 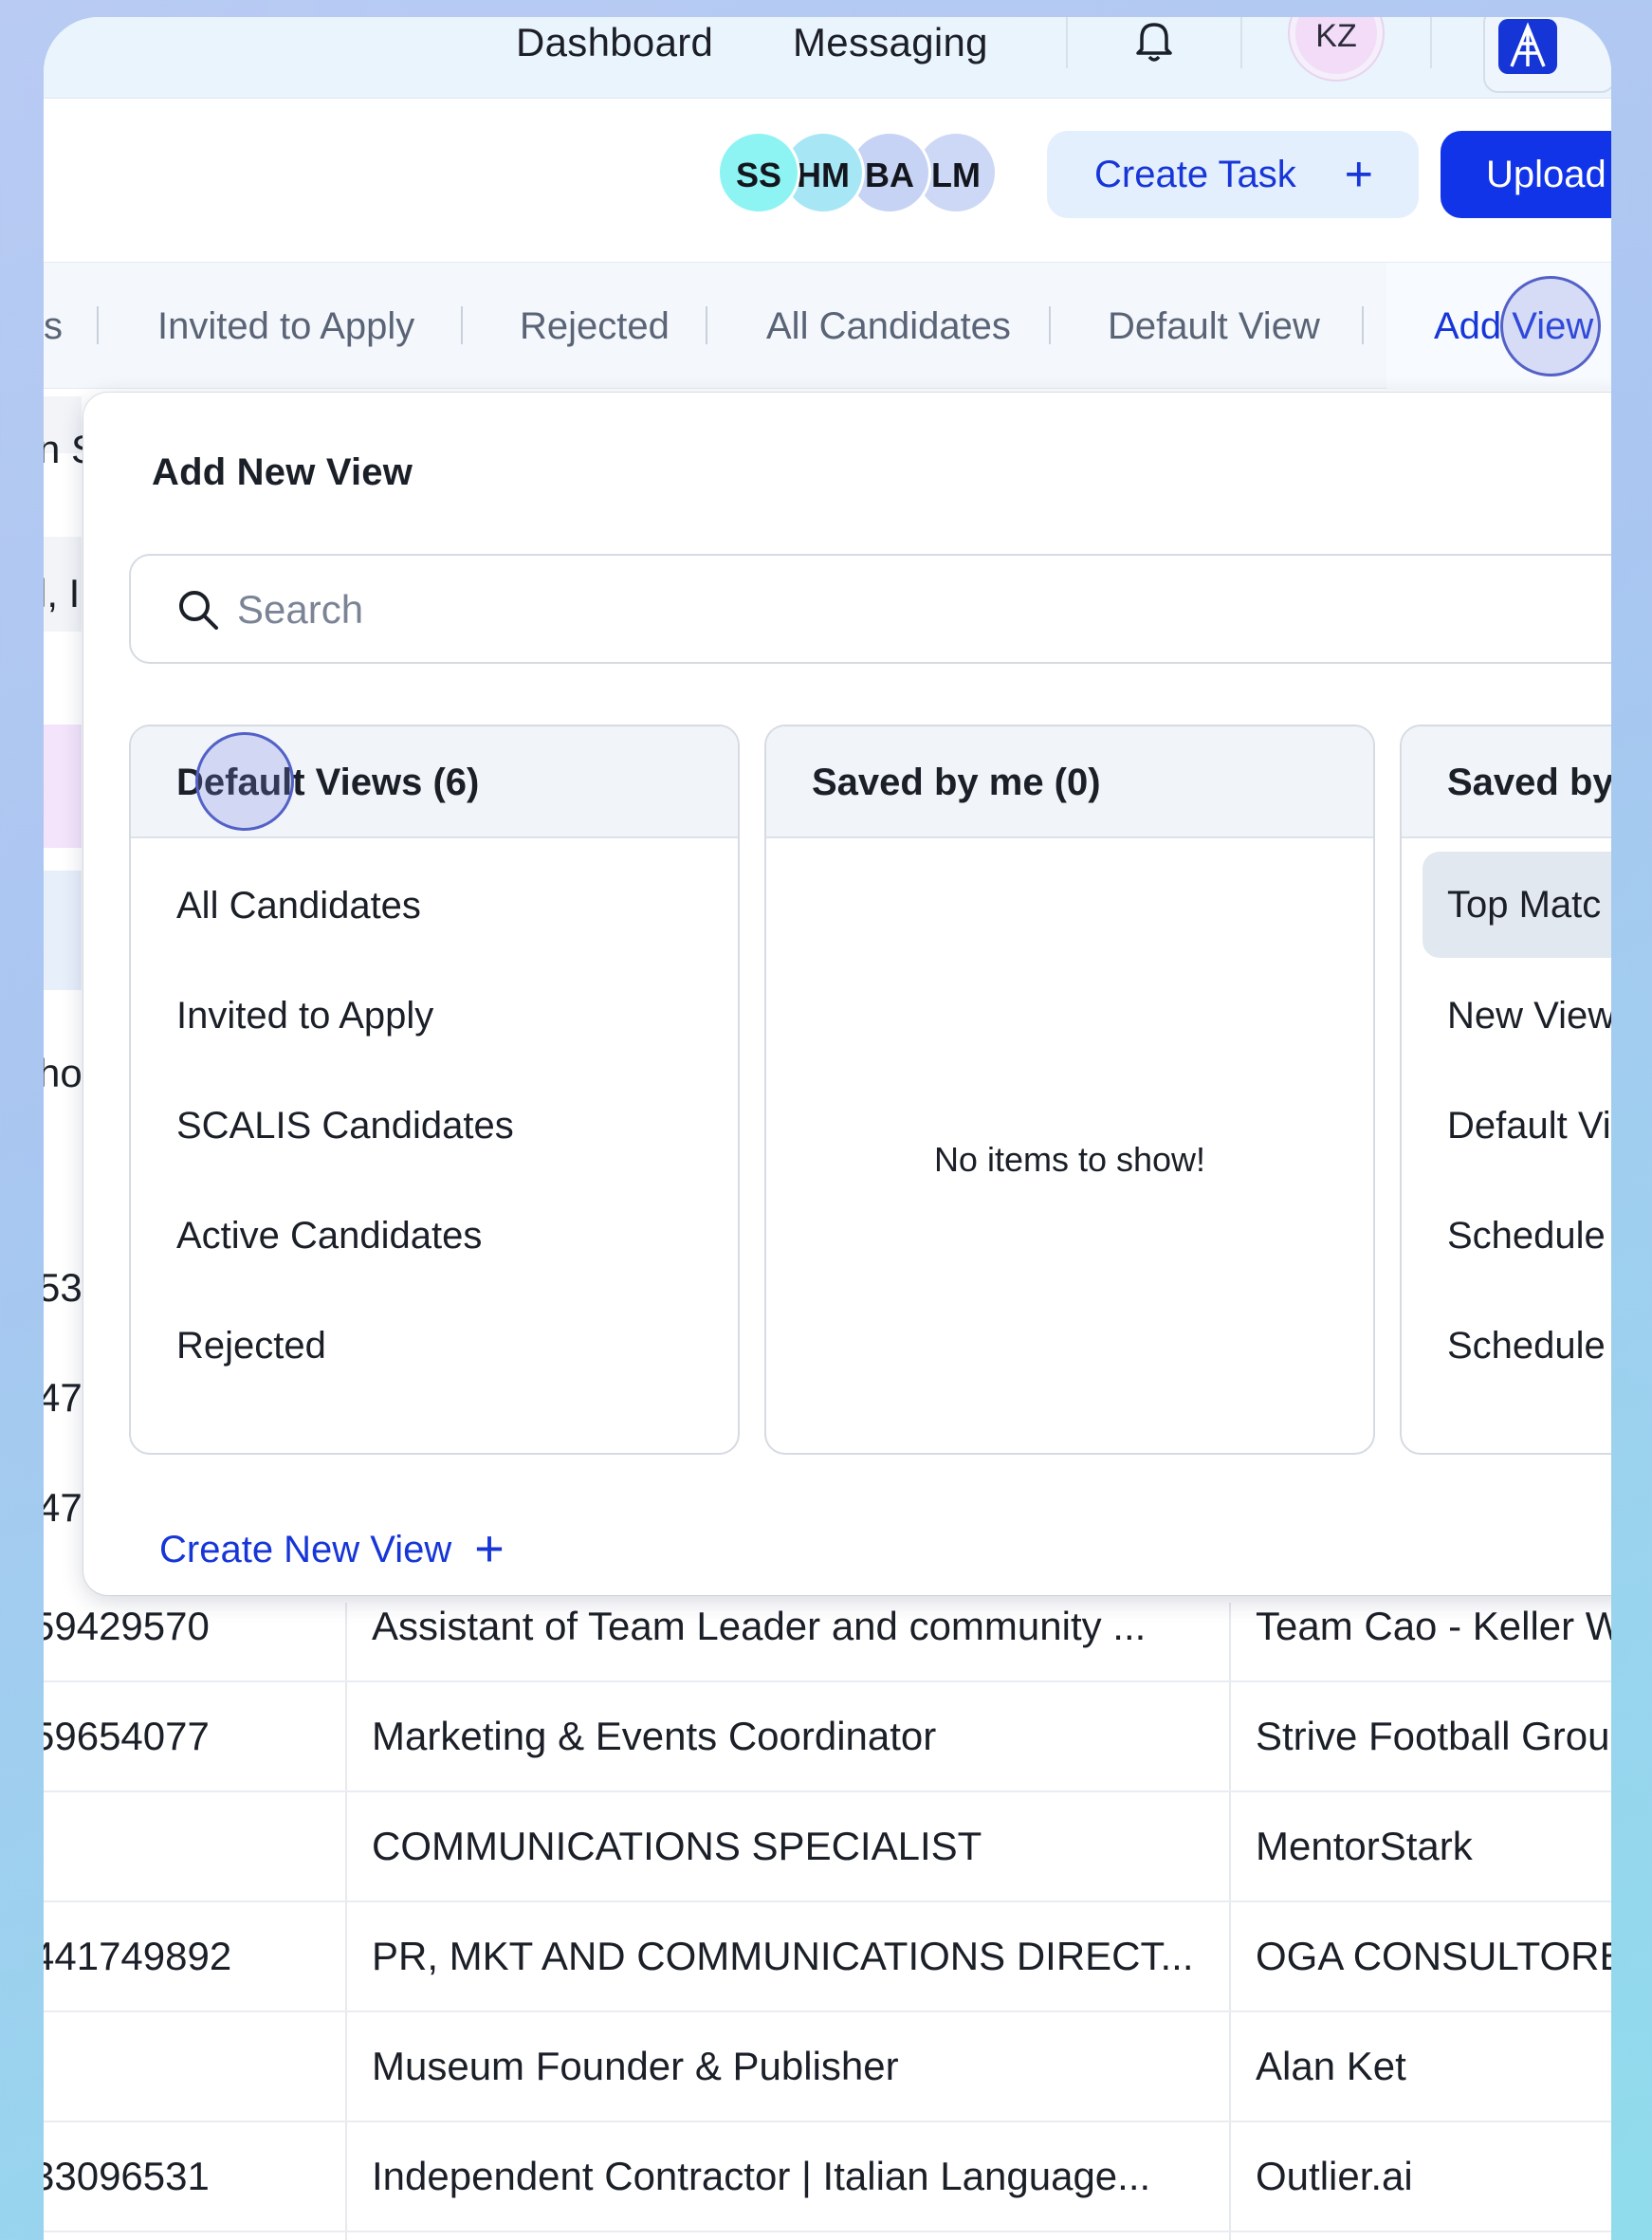 What do you see at coordinates (1069, 1090) in the screenshot?
I see `saved-by-me-card: Saved by me (0) No items to show!` at bounding box center [1069, 1090].